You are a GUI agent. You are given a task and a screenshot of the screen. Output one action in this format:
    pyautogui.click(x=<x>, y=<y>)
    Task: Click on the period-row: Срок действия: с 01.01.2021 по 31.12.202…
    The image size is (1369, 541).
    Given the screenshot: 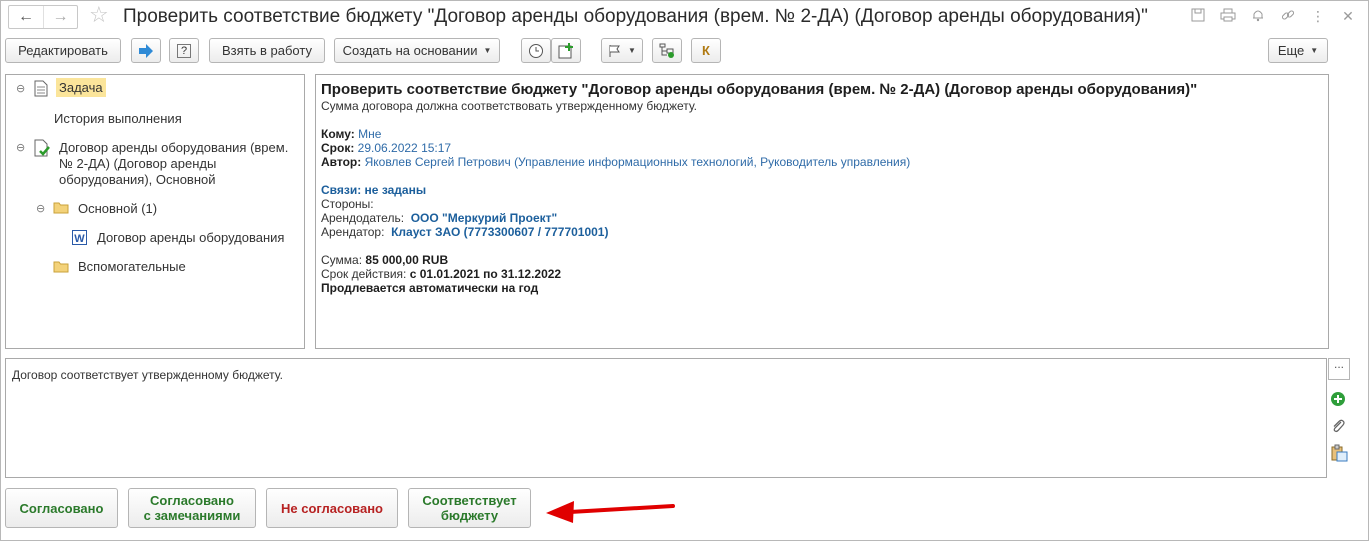 What is the action you would take?
    pyautogui.click(x=441, y=274)
    